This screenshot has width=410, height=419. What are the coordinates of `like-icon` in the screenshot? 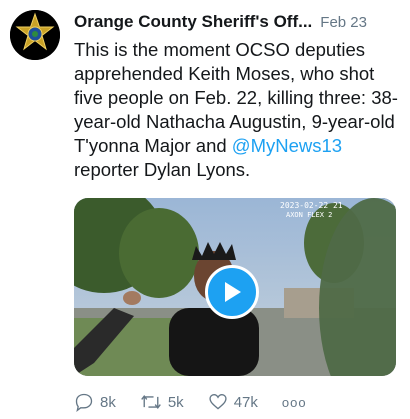 It's located at (218, 401).